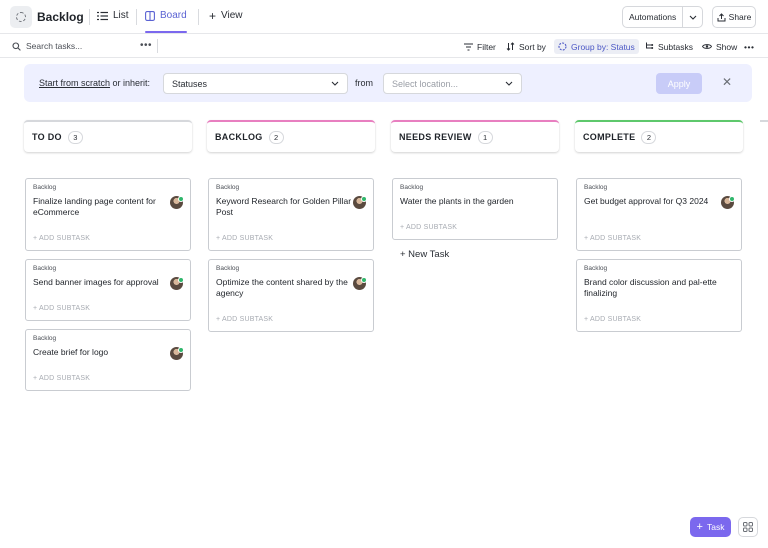 This screenshot has height=548, width=768. I want to click on page-title: Backlog, so click(60, 17).